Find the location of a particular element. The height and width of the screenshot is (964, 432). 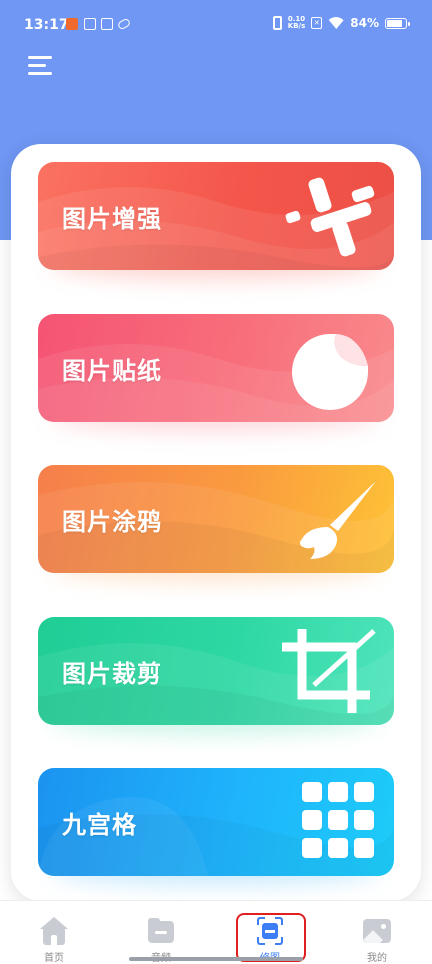

scan-edit-icon is located at coordinates (270, 932).